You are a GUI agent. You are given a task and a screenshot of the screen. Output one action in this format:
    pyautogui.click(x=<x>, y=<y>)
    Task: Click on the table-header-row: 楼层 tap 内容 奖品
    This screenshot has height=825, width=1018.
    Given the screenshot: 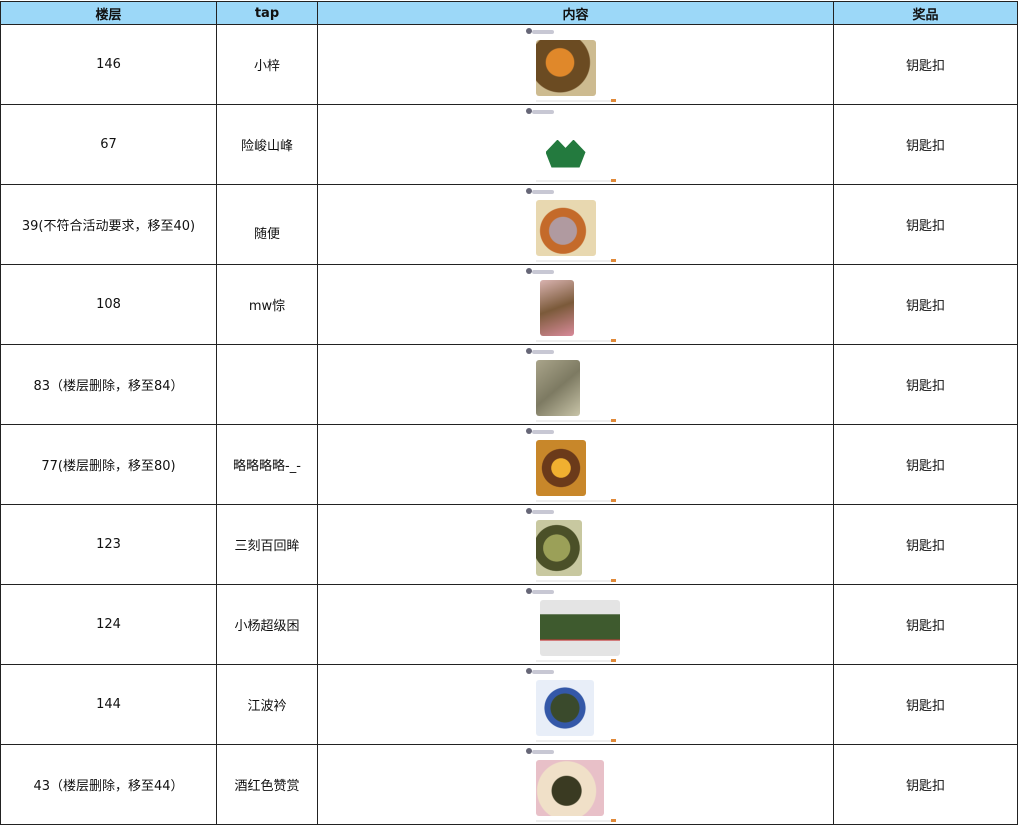 What is the action you would take?
    pyautogui.click(x=509, y=13)
    